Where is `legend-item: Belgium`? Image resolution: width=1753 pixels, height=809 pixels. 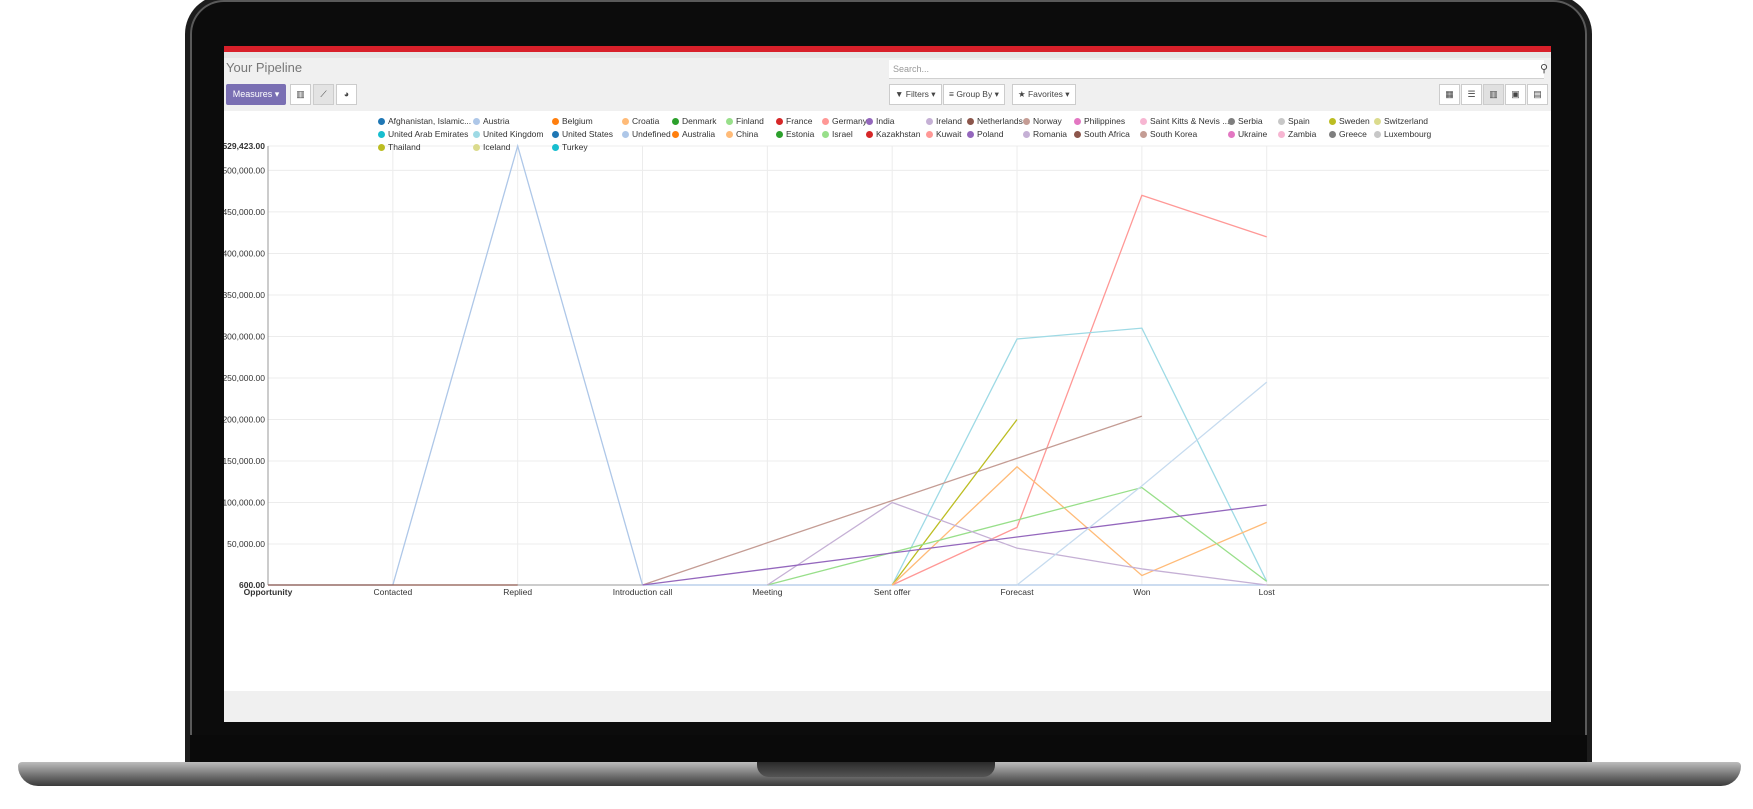
legend-item: Belgium is located at coordinates (572, 121).